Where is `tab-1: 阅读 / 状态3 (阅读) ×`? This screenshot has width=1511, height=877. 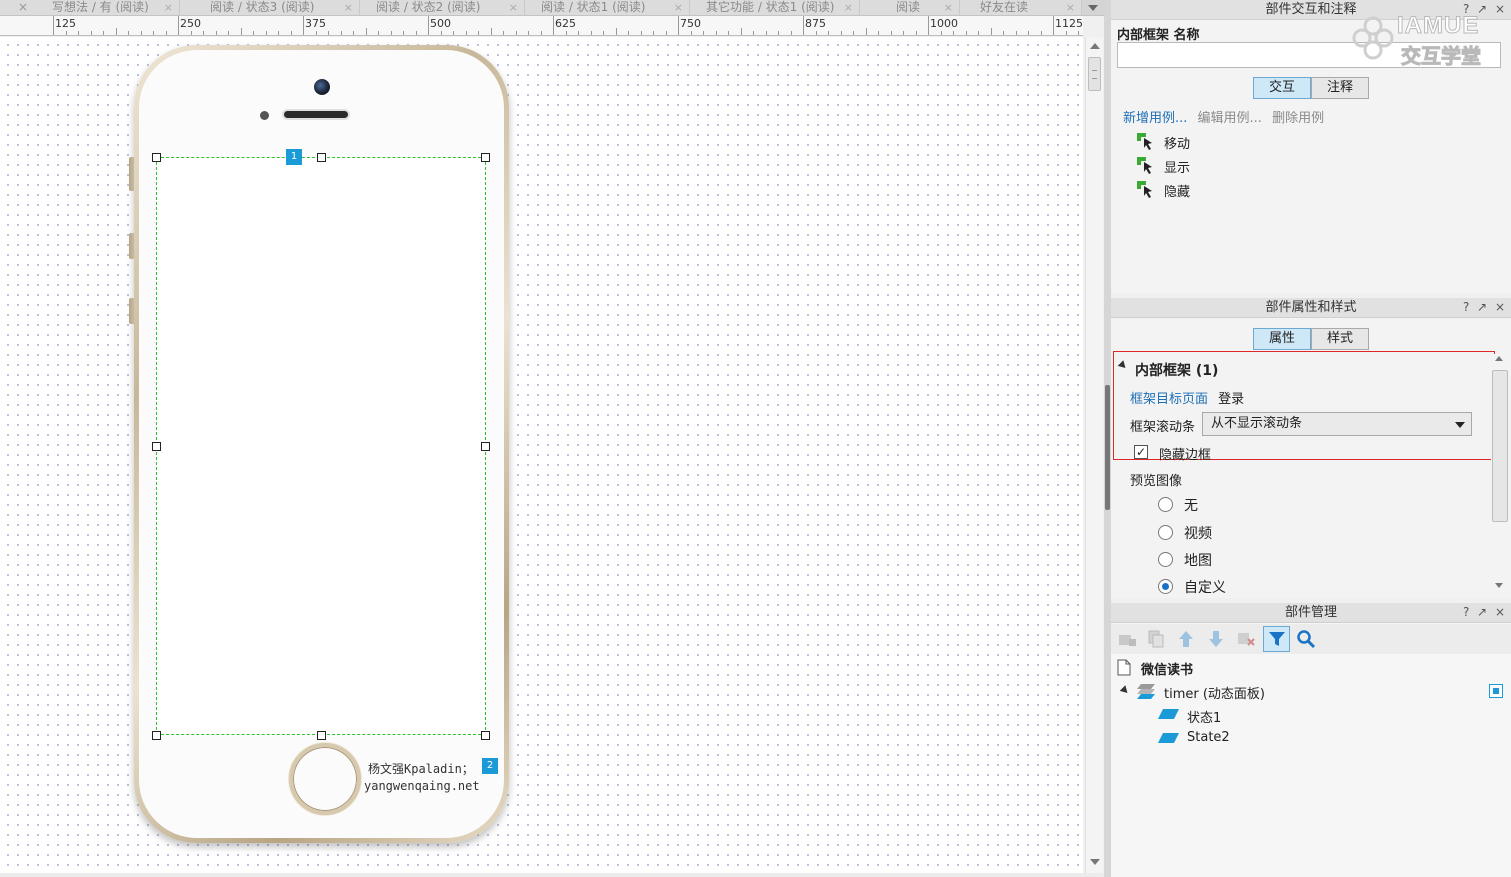 tab-1: 阅读 / 状态3 (阅读) × is located at coordinates (270, 7).